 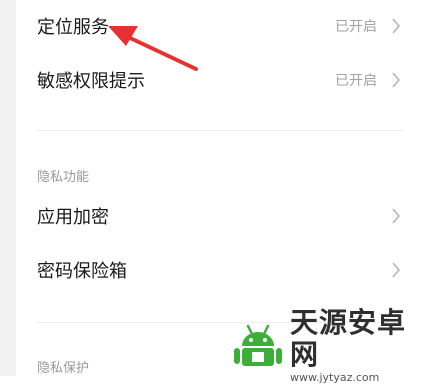 I want to click on watermark-name: 天源安卓网, so click(x=348, y=338).